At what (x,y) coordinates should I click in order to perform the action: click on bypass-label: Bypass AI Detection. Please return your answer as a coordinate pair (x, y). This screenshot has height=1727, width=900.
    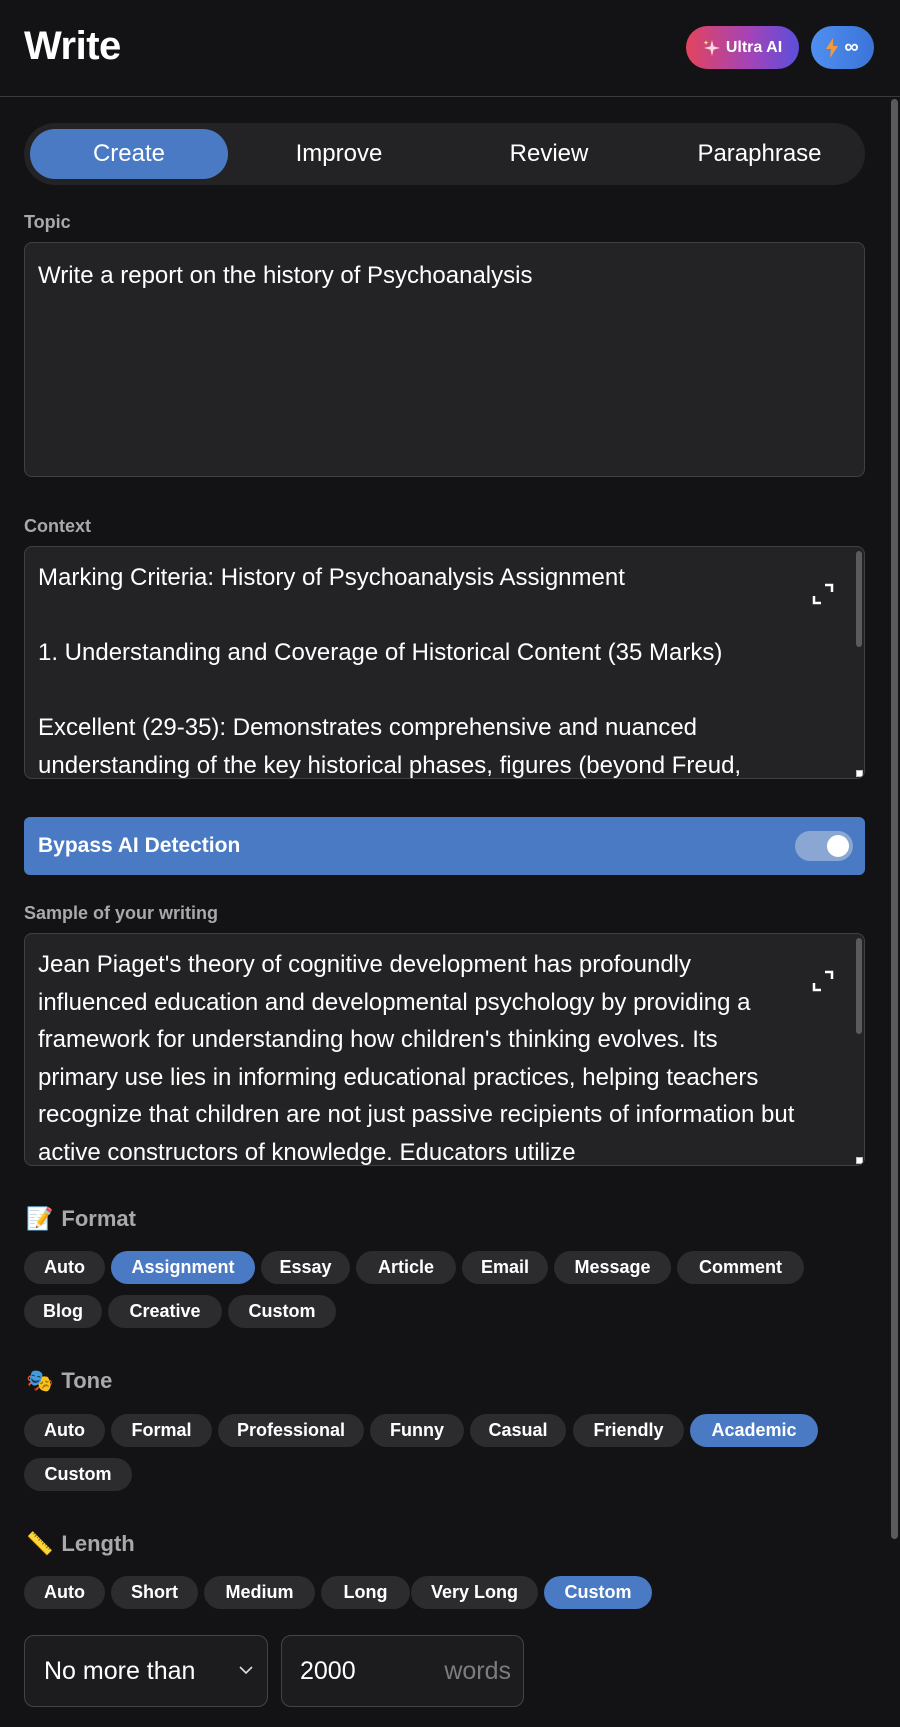
    Looking at the image, I should click on (139, 845).